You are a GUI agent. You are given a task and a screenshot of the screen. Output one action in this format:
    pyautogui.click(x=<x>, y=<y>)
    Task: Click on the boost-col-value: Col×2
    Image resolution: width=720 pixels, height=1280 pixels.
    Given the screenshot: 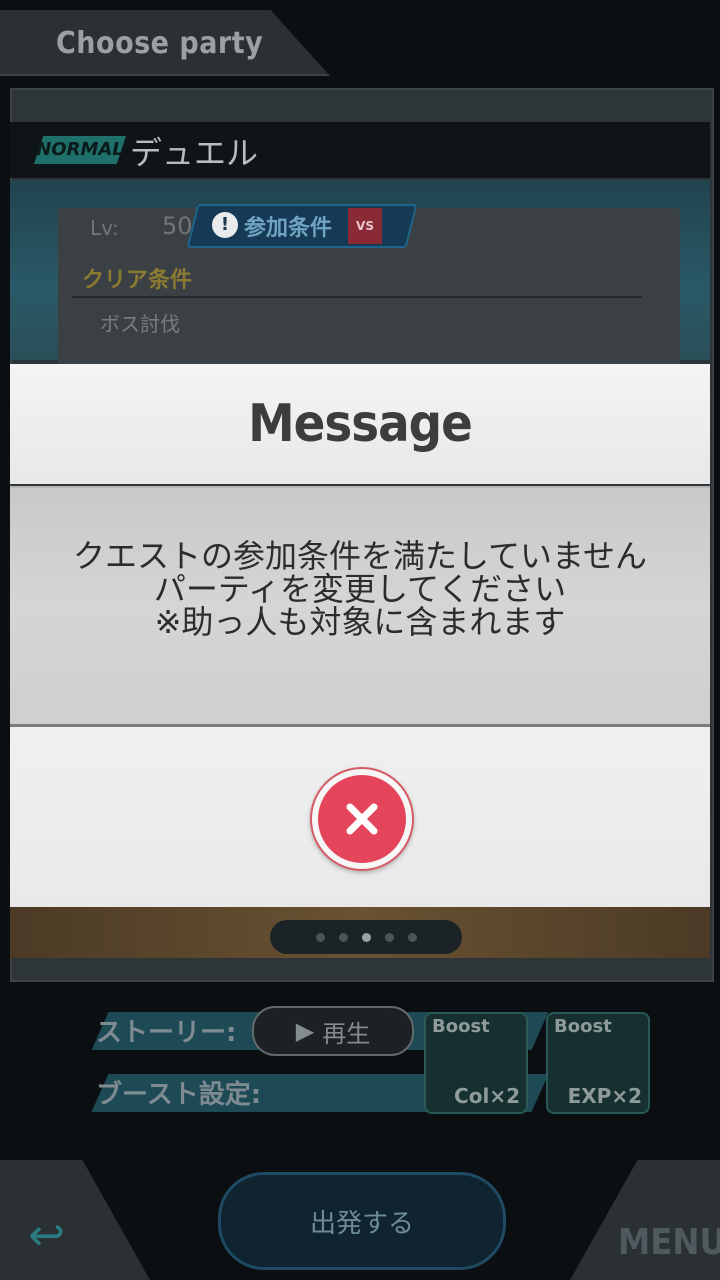 What is the action you would take?
    pyautogui.click(x=487, y=1096)
    